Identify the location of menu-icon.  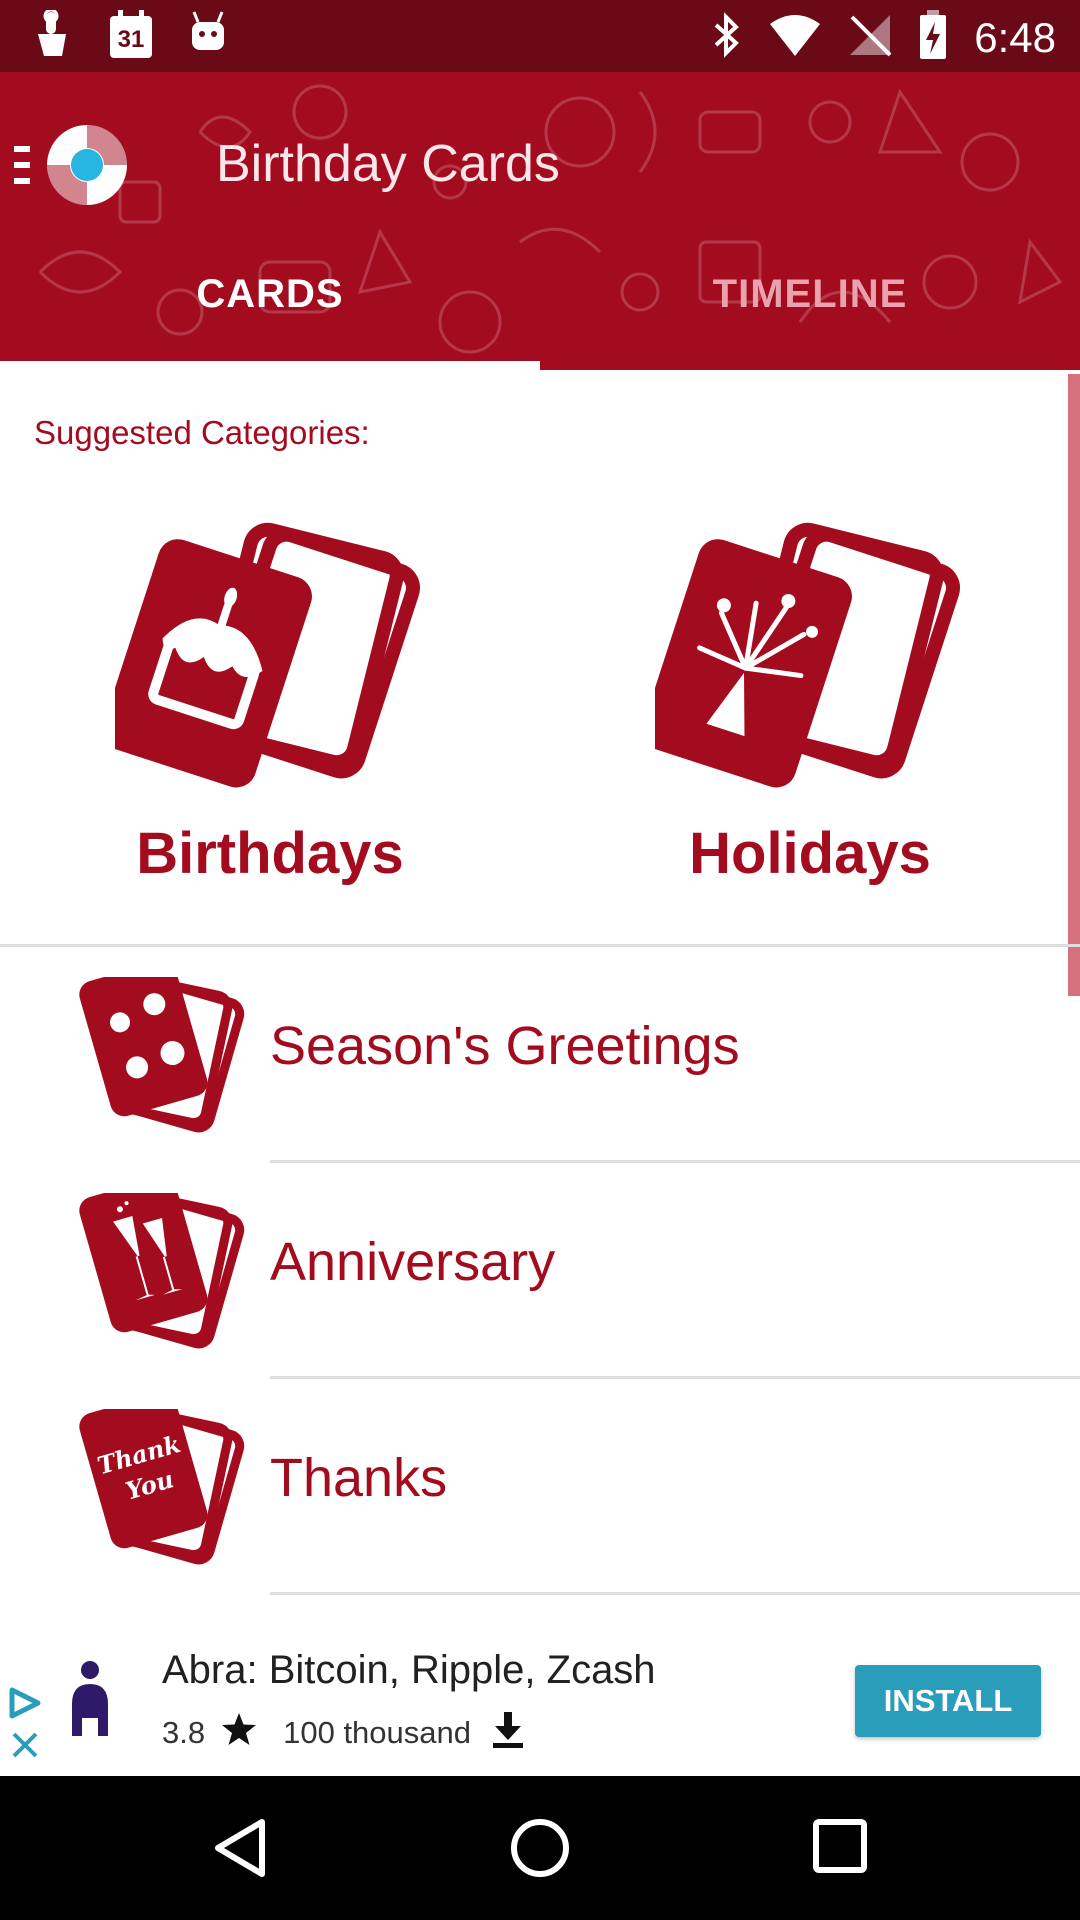
(25, 168).